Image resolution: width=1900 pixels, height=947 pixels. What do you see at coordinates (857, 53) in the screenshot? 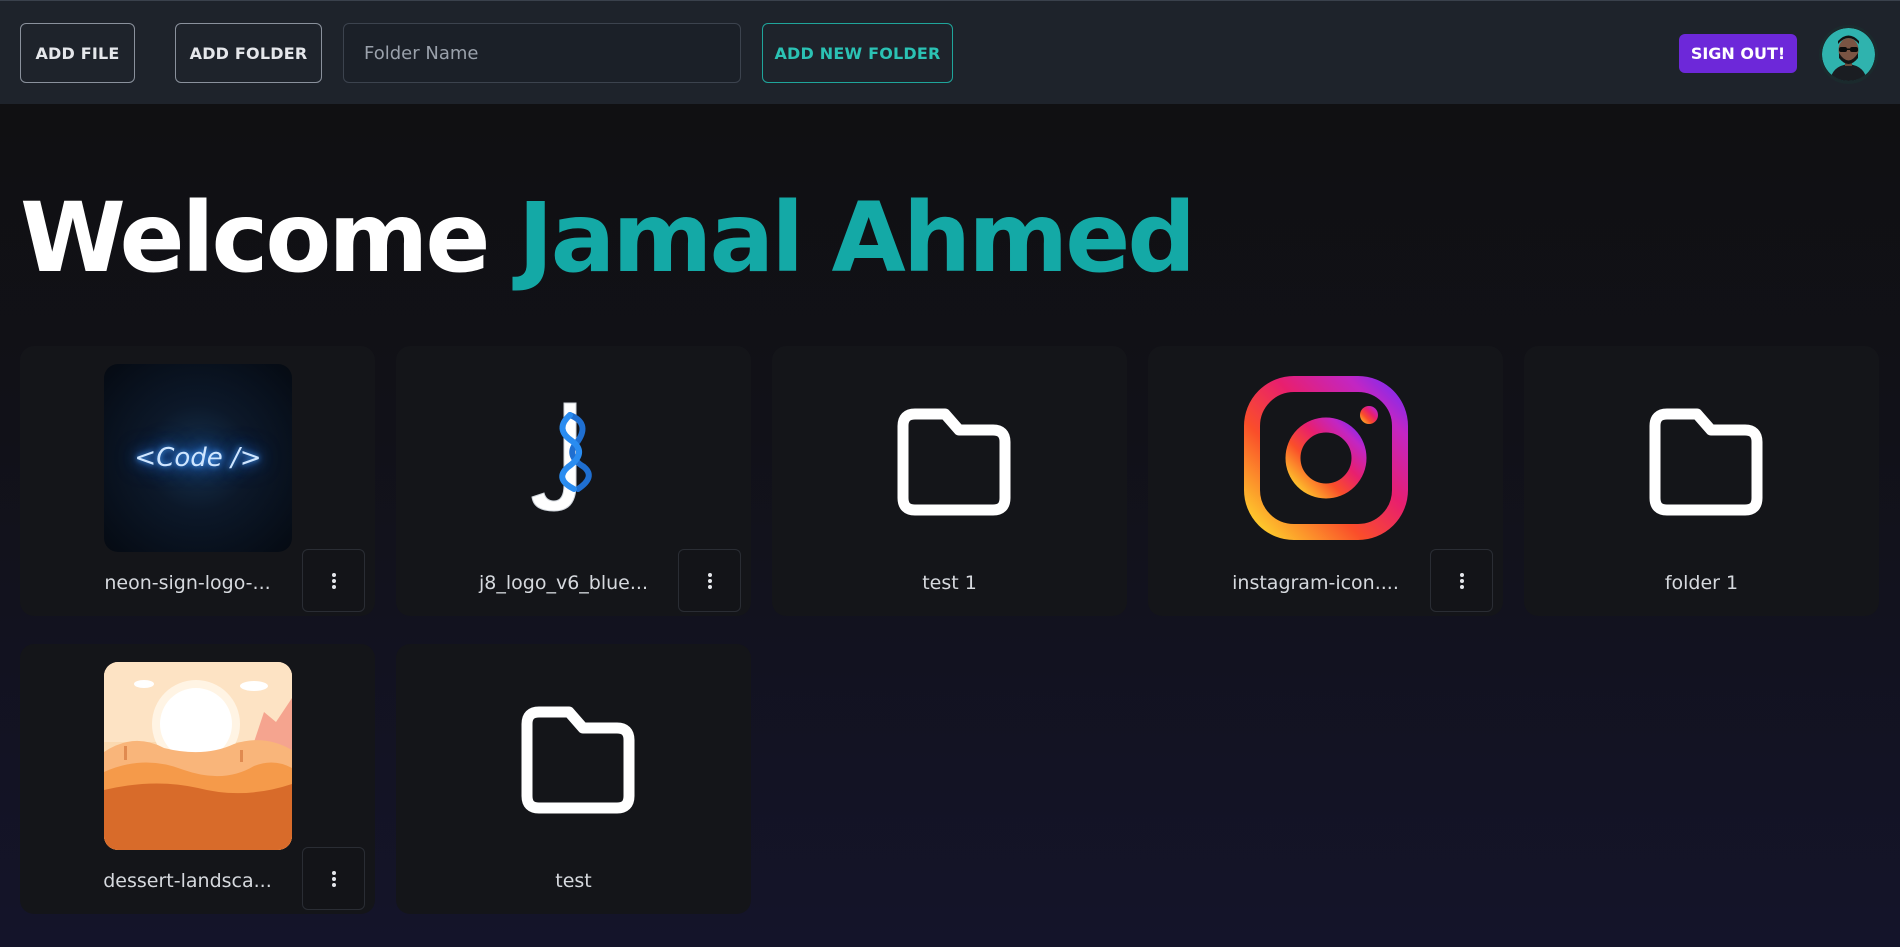
I see `add-new-folder-button: ADD NEW FOLDER` at bounding box center [857, 53].